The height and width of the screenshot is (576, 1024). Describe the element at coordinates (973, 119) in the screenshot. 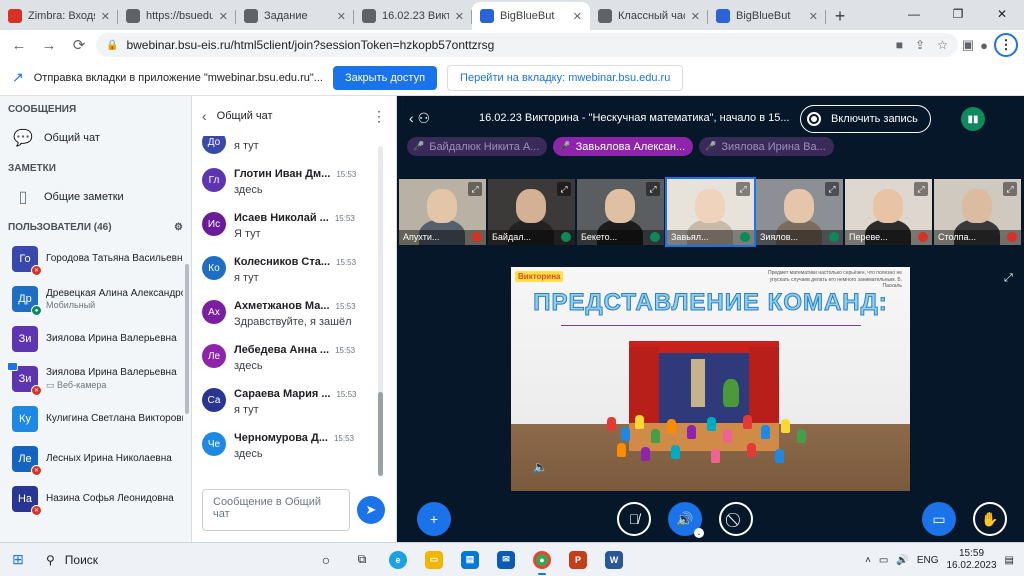

I see `connection-status-icon: ▮▮` at that location.